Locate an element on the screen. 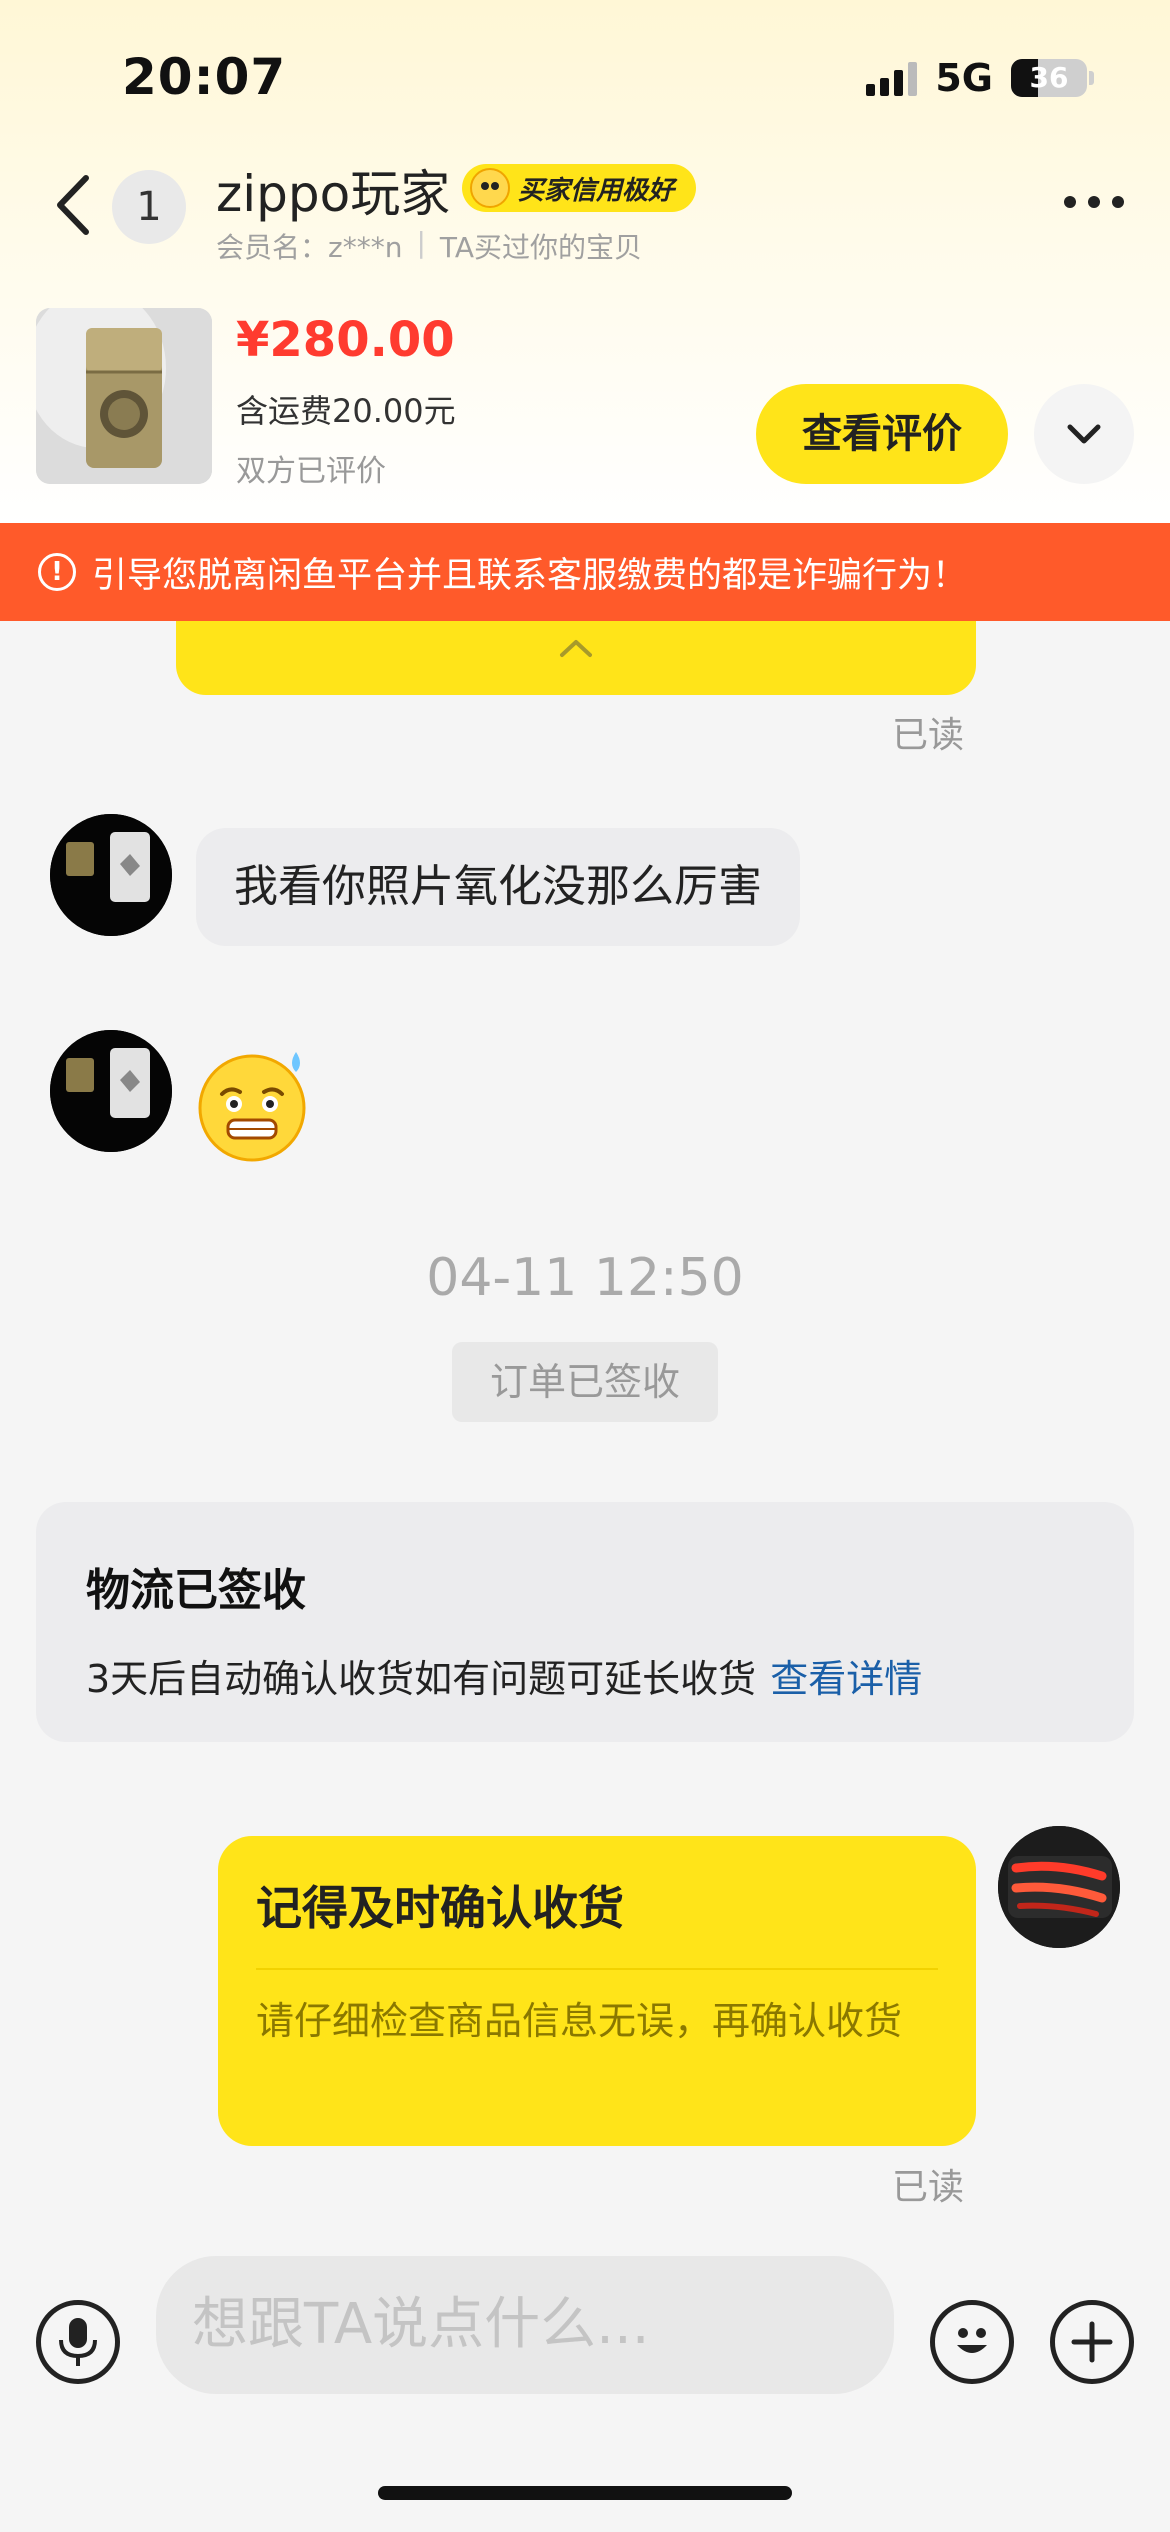 The image size is (1170, 2532). fraud-warning-banner: ! 引导您脱离闲鱼平台并且联系客服缴费的都是诈骗行为！ is located at coordinates (585, 572).